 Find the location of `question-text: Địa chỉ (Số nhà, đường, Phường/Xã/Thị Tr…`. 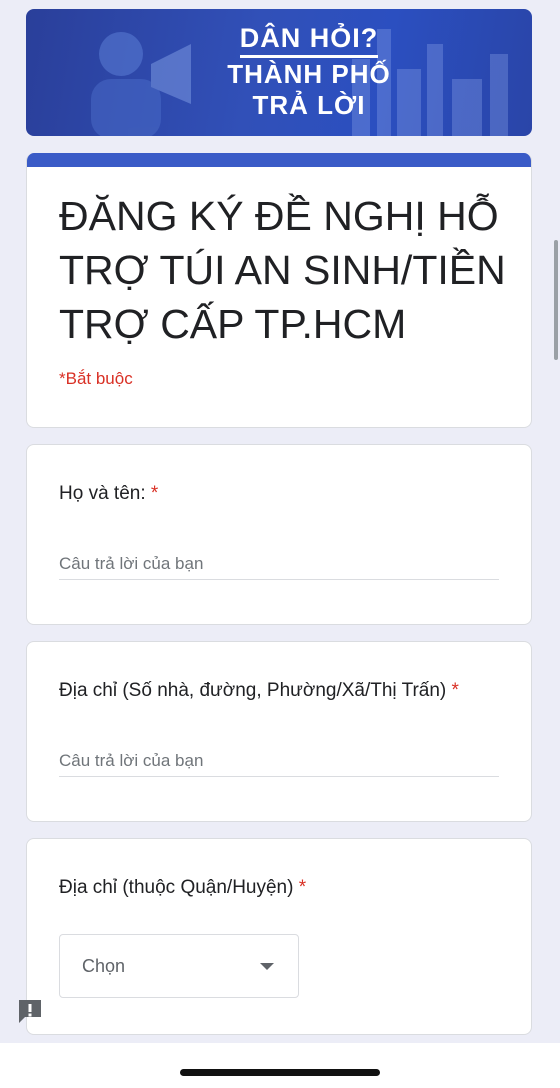

question-text: Địa chỉ (Số nhà, đường, Phường/Xã/Thị Tr… is located at coordinates (253, 690).